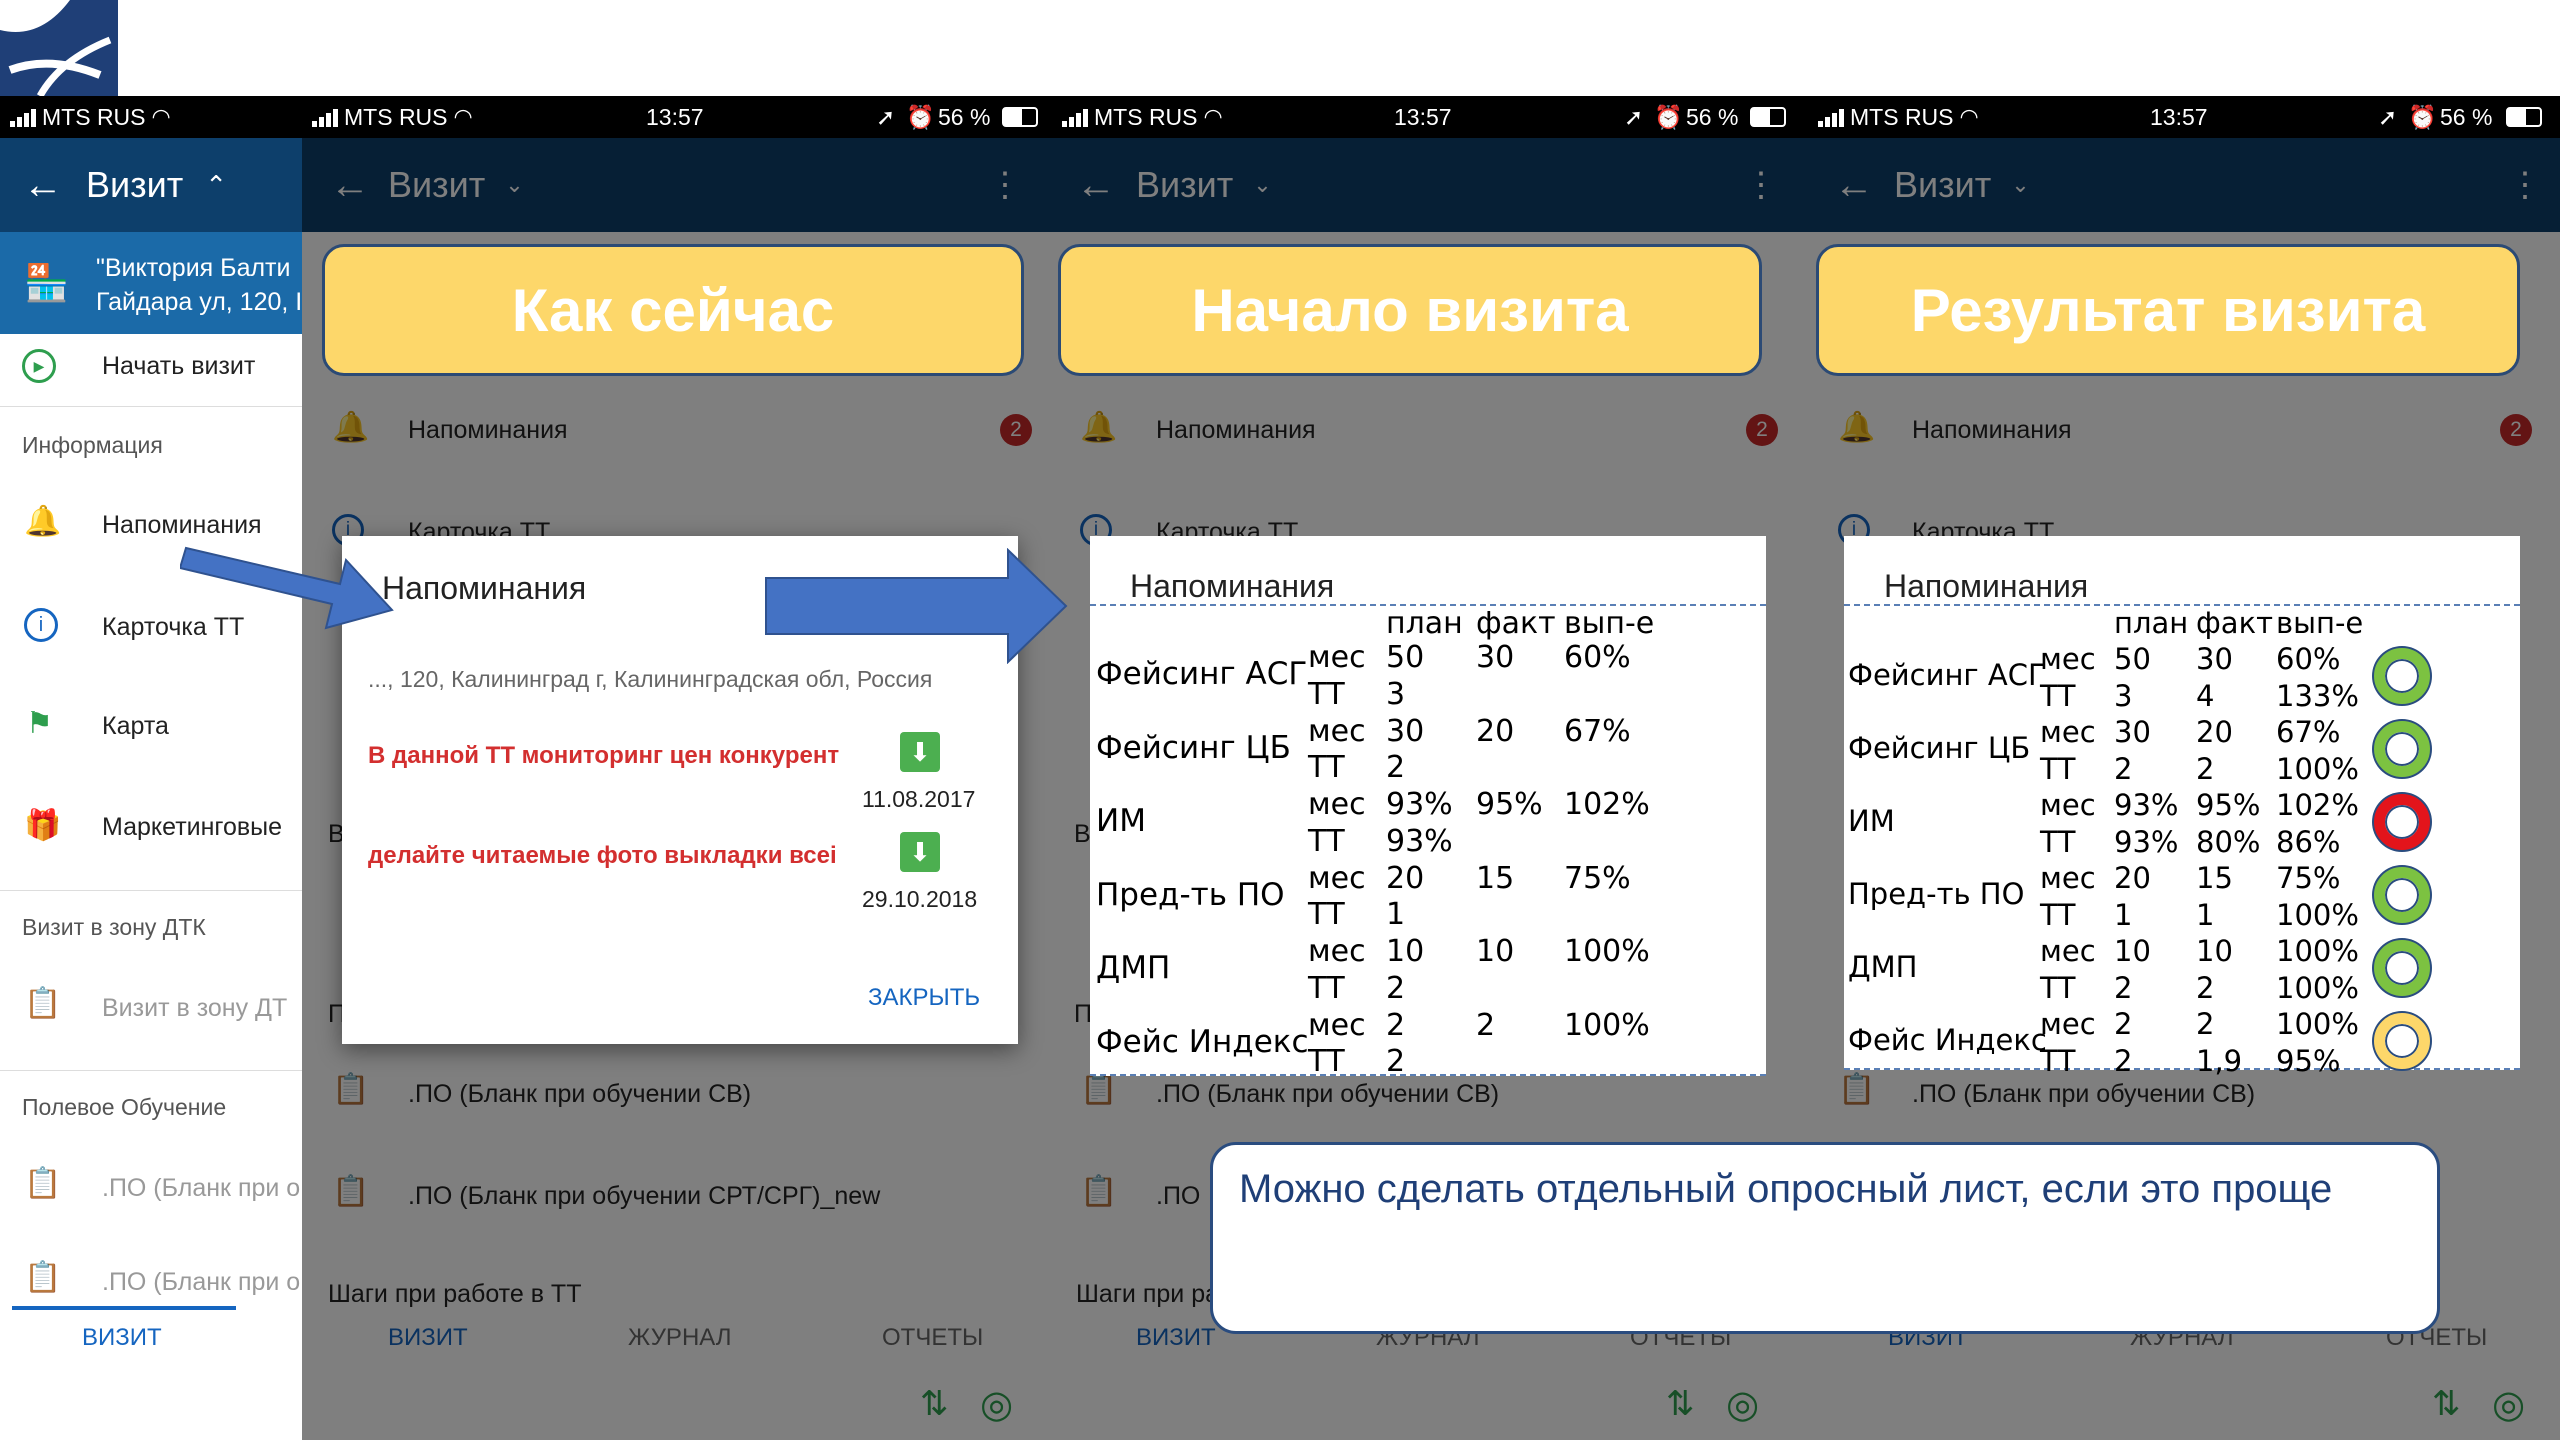  I want to click on kpi-tt-cell: 4, so click(2205, 695).